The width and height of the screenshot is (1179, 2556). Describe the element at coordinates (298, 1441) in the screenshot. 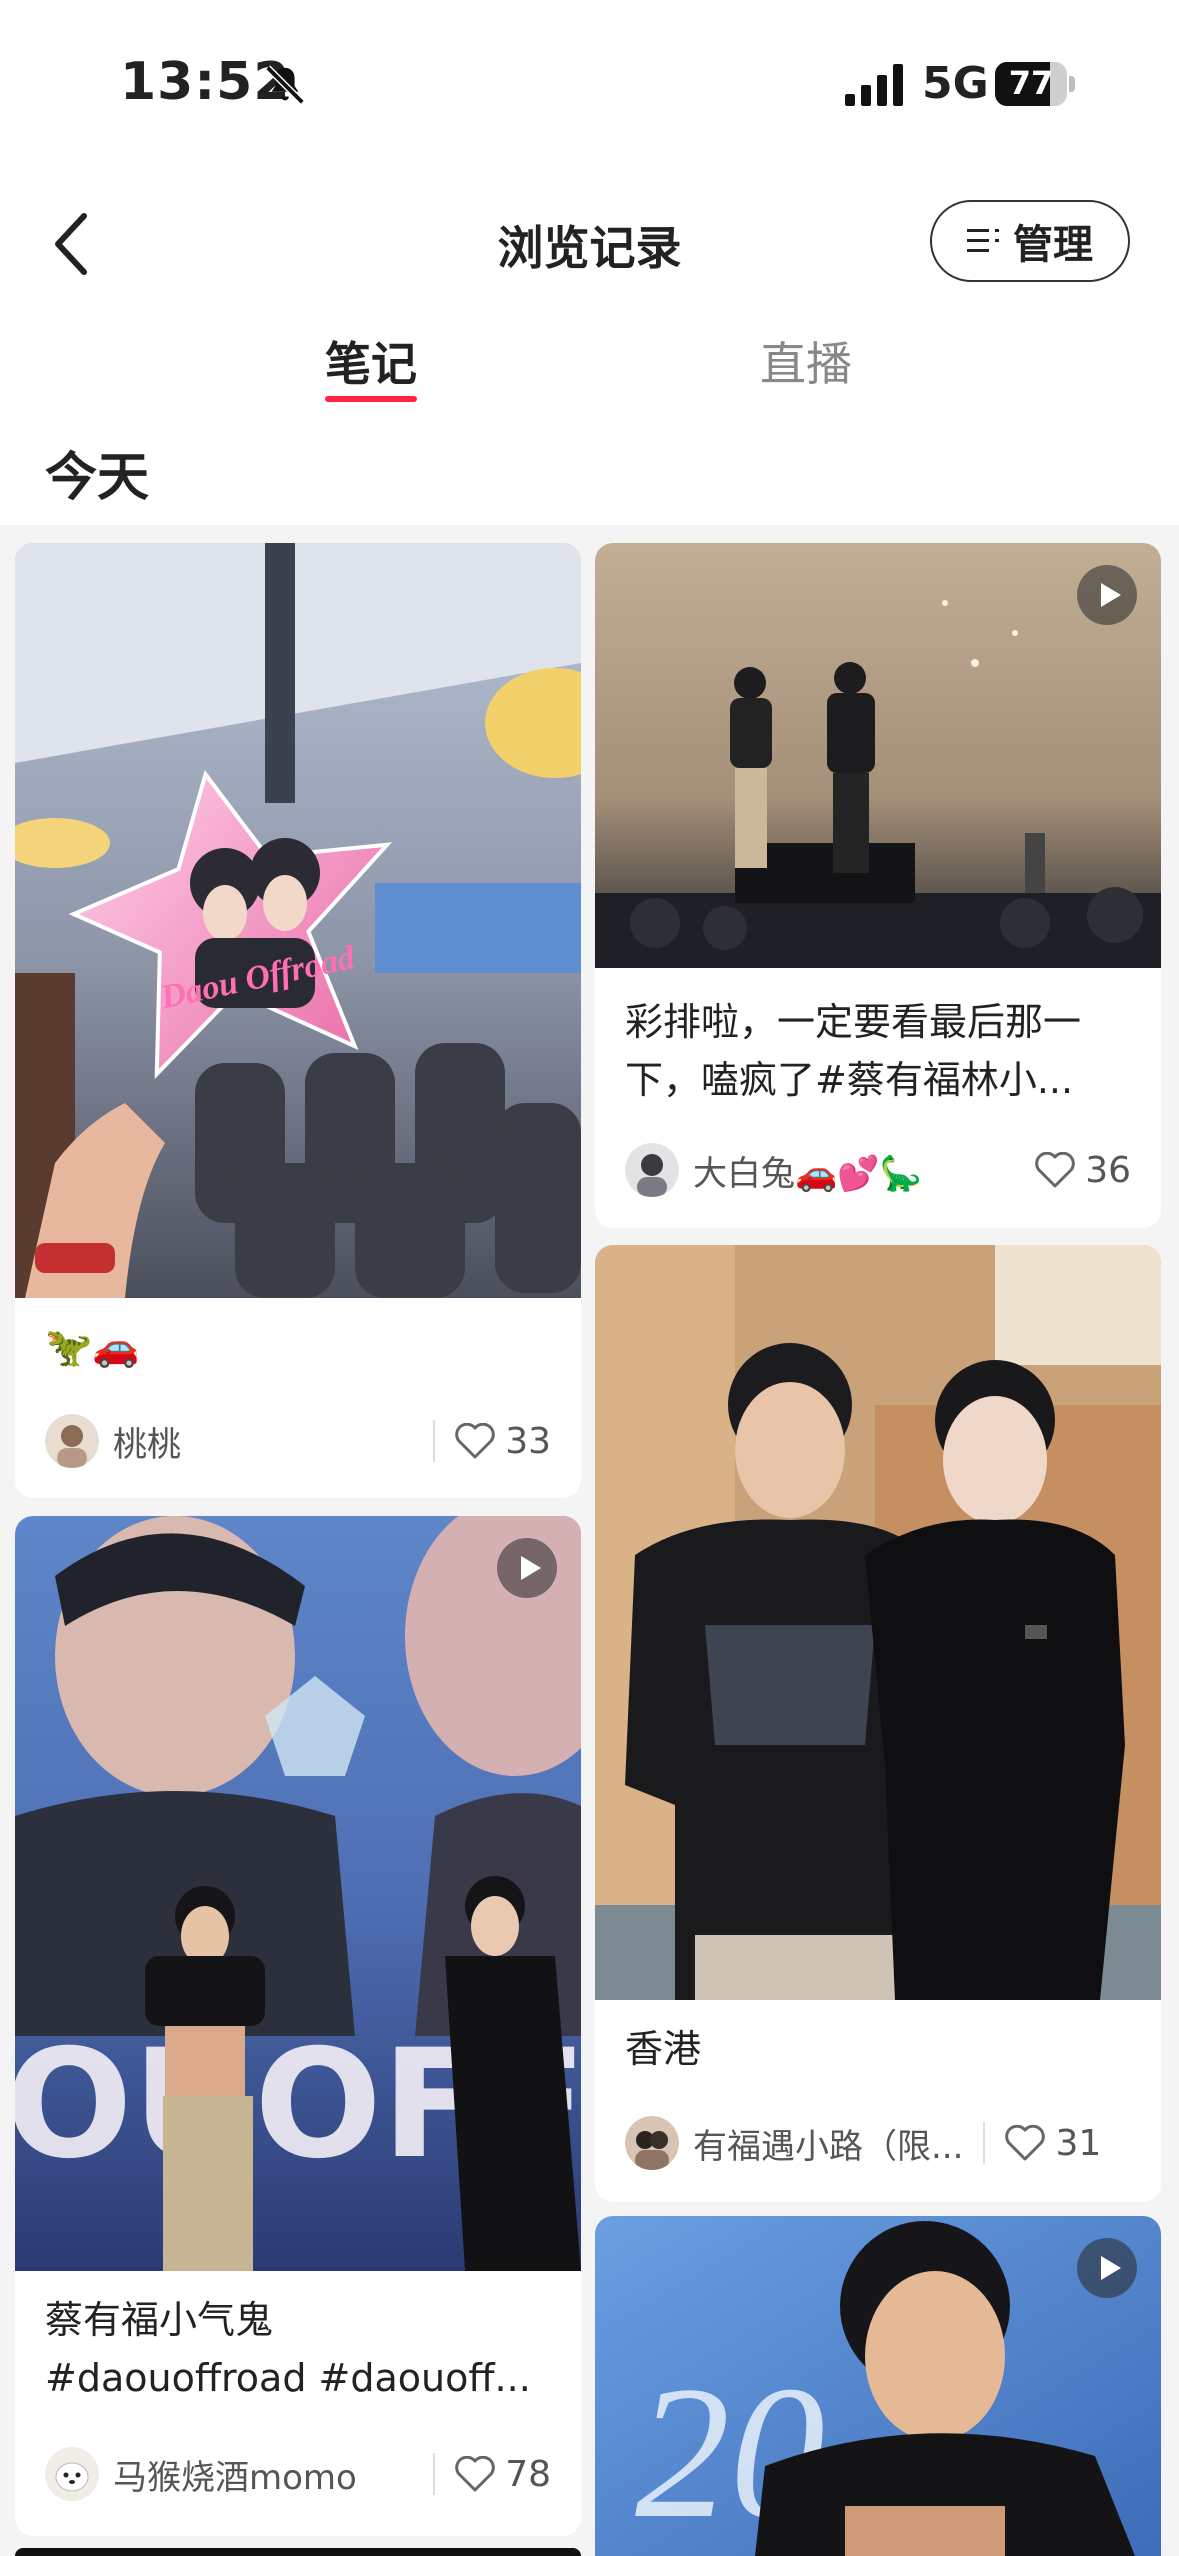

I see `note-meta: 桃桃 33` at that location.